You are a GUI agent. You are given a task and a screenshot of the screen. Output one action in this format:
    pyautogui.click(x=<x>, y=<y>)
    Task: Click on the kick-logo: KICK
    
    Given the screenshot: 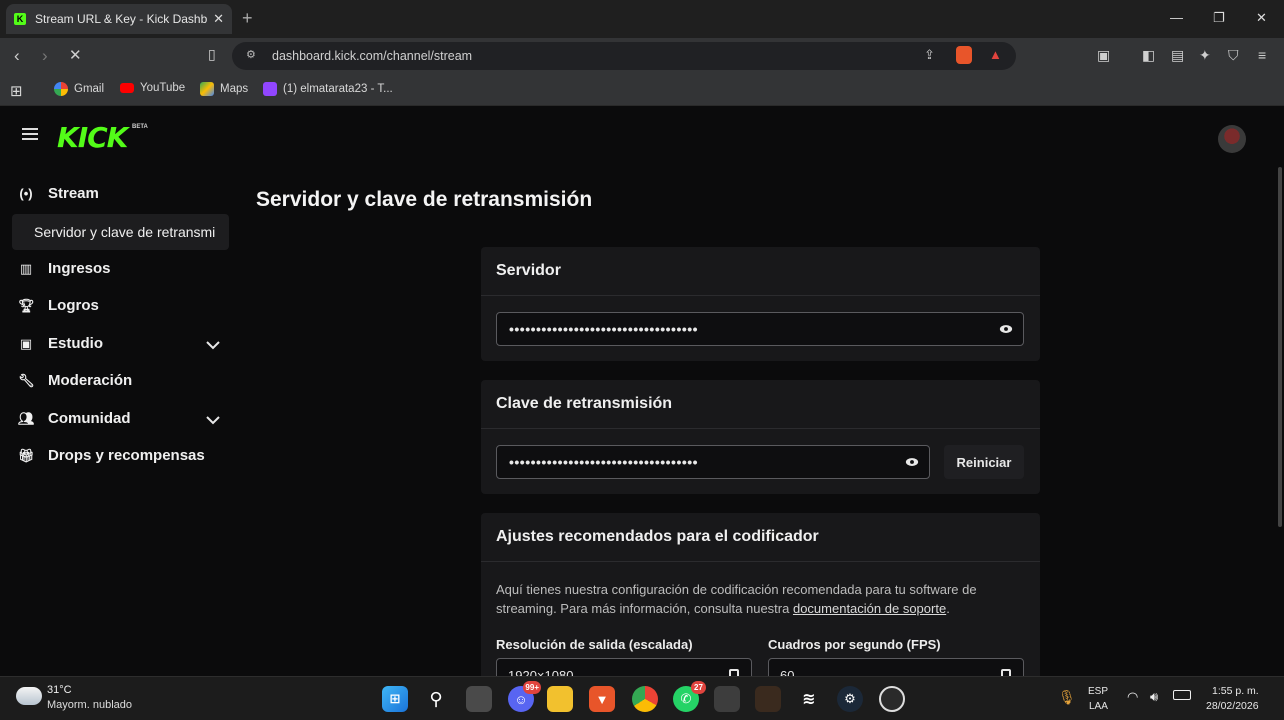 What is the action you would take?
    pyautogui.click(x=92, y=137)
    